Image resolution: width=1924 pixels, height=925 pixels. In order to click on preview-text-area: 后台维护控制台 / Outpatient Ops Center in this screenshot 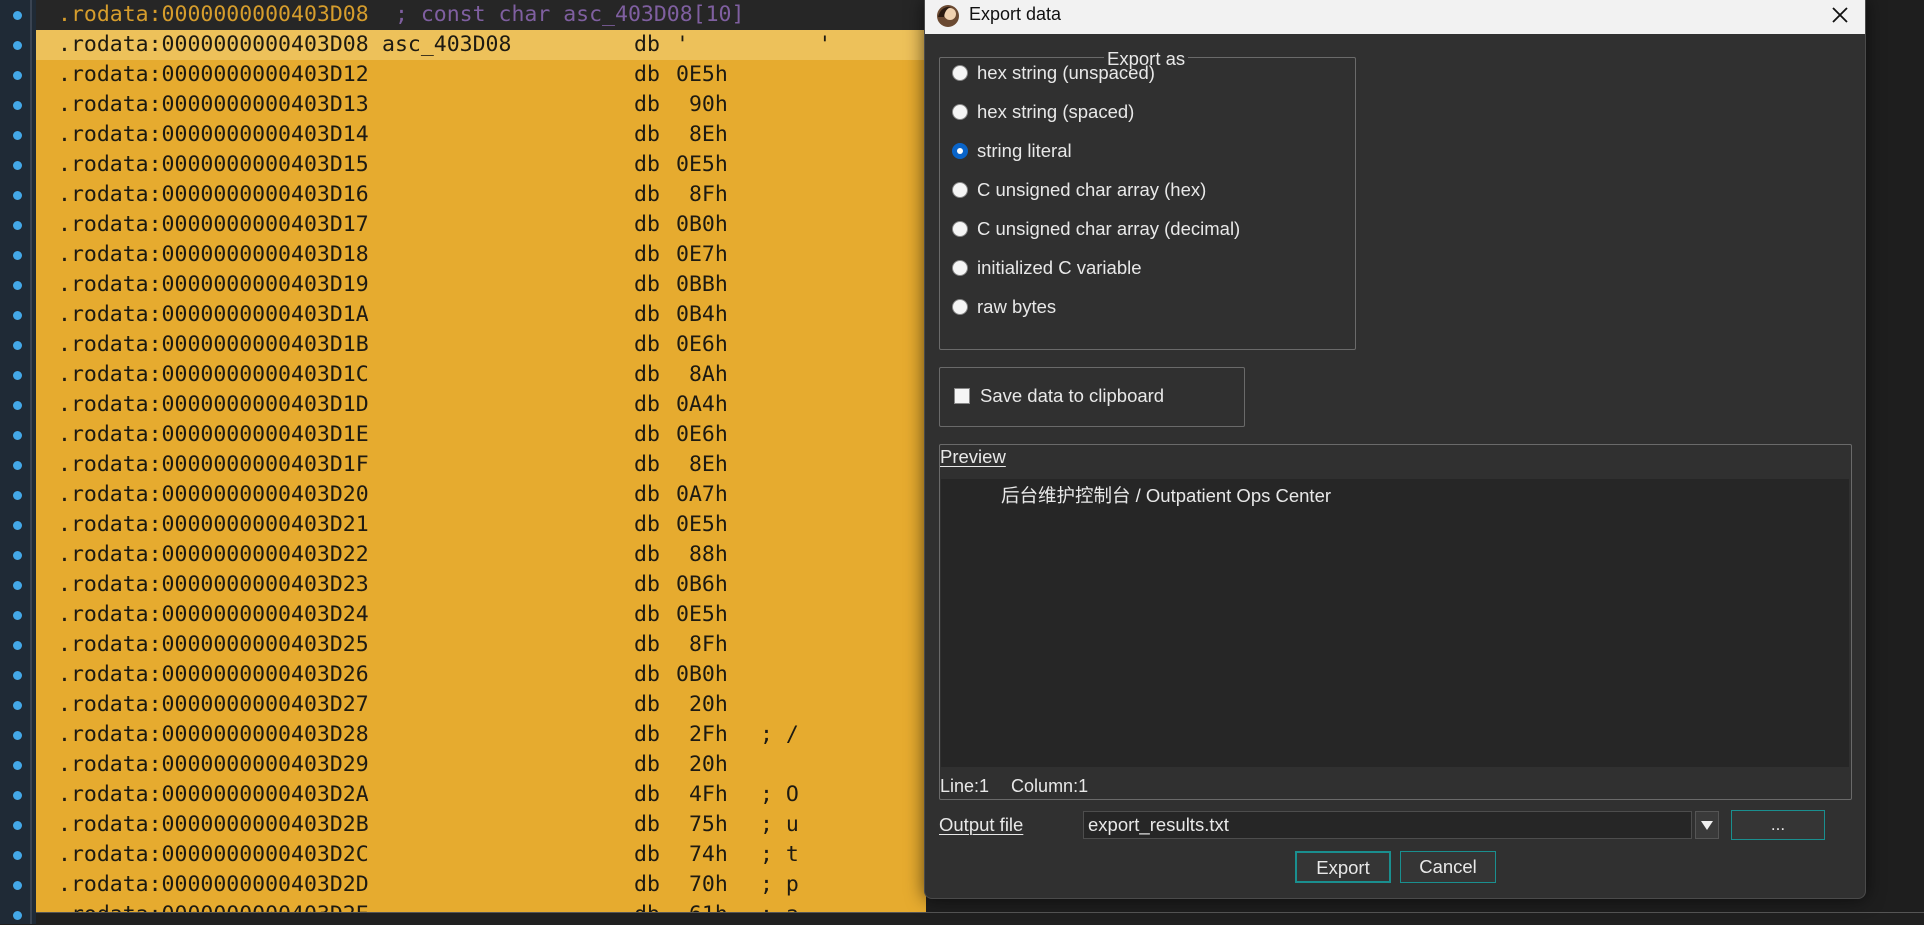, I will do `click(1395, 623)`.